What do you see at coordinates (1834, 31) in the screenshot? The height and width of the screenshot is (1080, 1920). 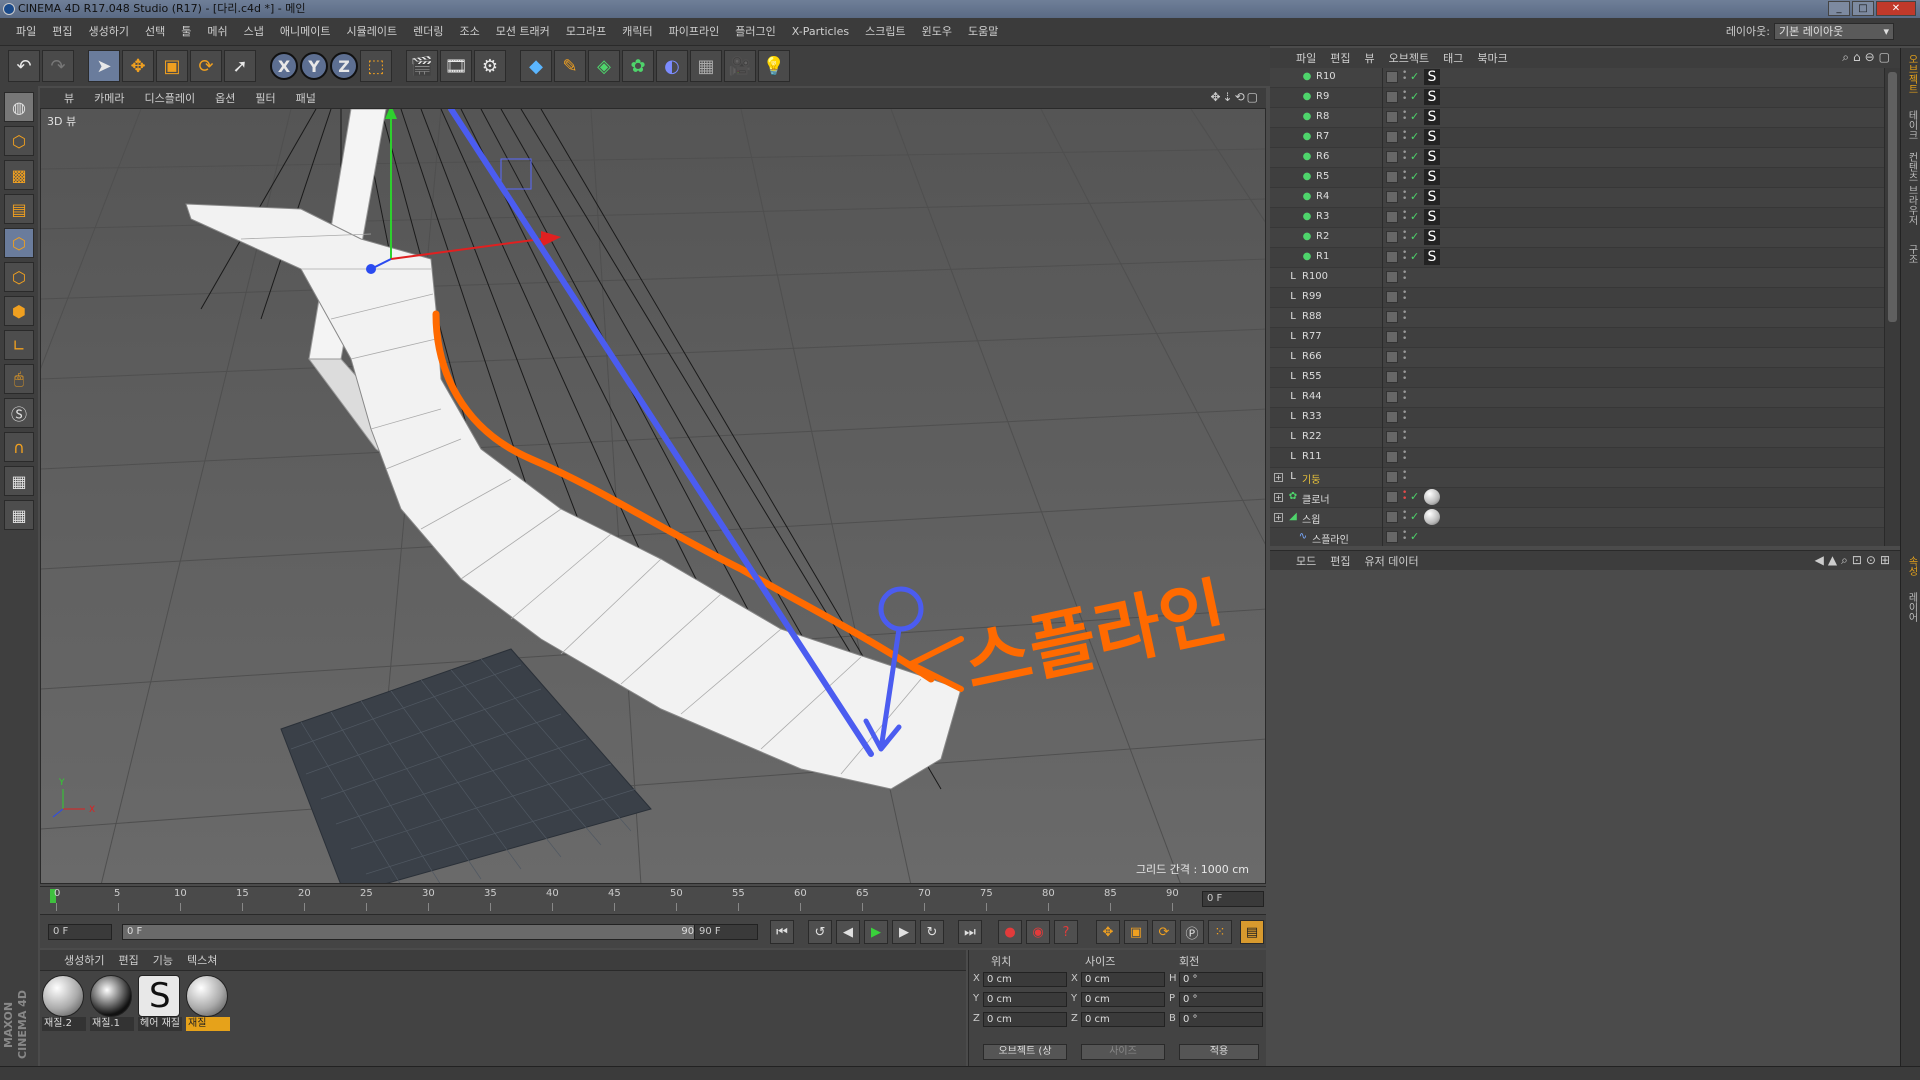 I see `layout-select: 기본 레이아웃` at bounding box center [1834, 31].